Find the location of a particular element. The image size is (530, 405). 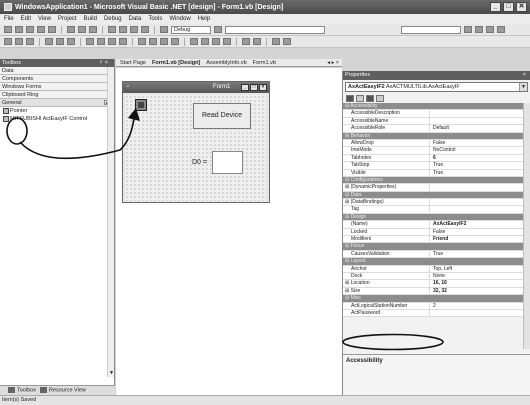

navigate-forward-icon is located at coordinates (145, 29).